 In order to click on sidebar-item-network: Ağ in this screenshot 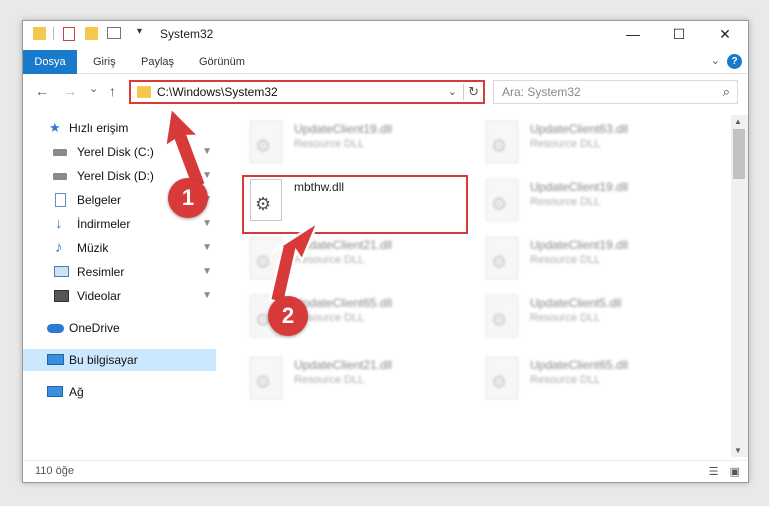, I will do `click(119, 392)`.